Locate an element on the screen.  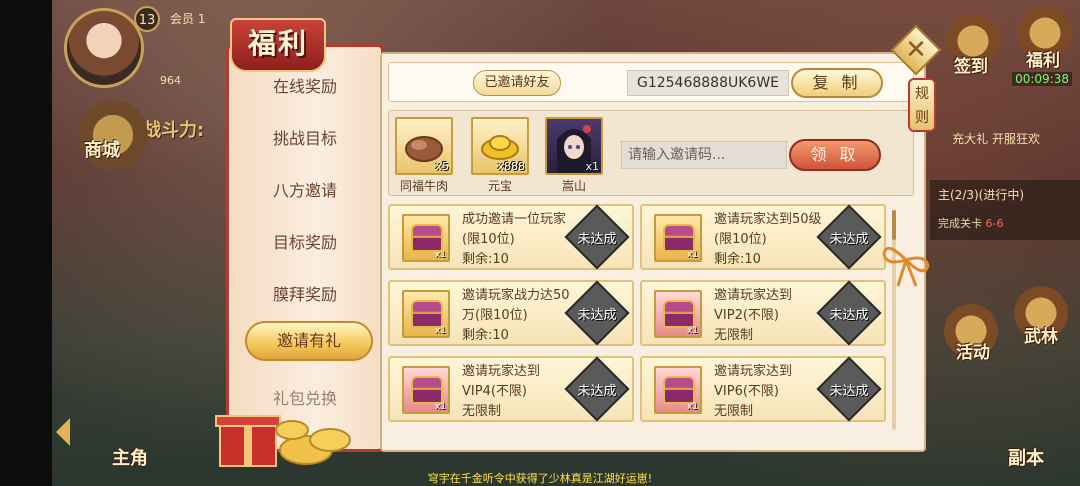
power-label: 战斗力: is located at coordinates (174, 130).